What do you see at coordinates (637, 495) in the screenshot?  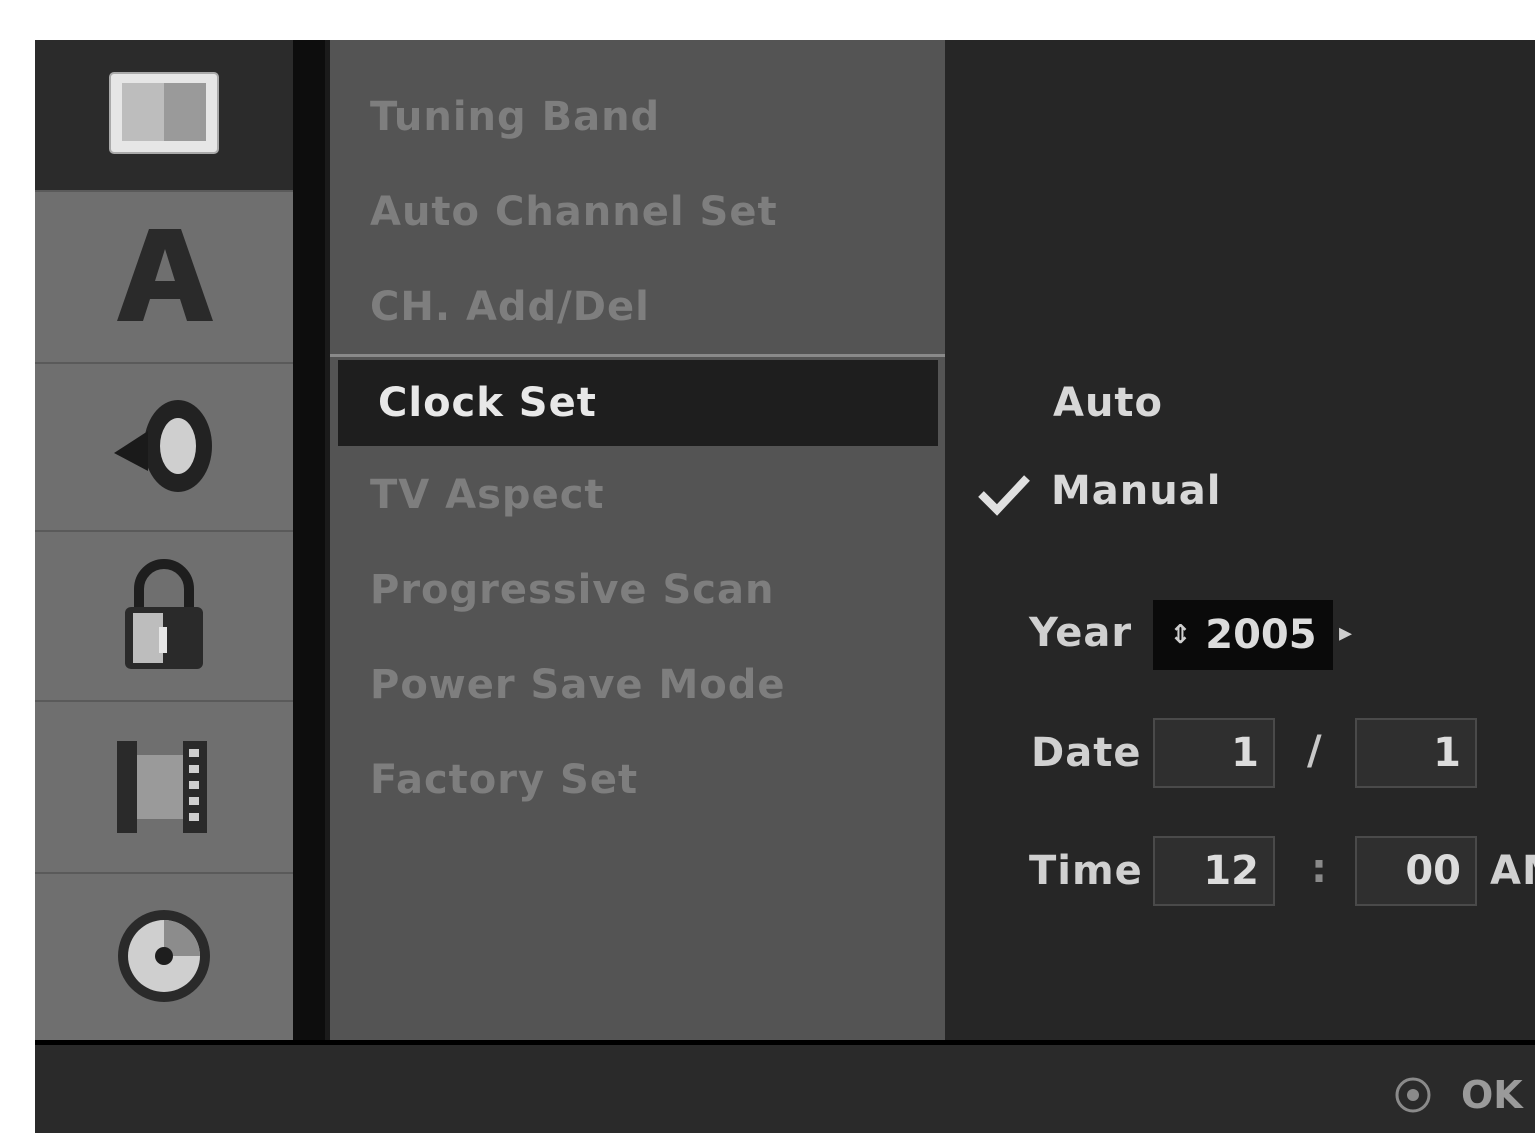 I see `menu-item-tv-aspect: TV Aspect` at bounding box center [637, 495].